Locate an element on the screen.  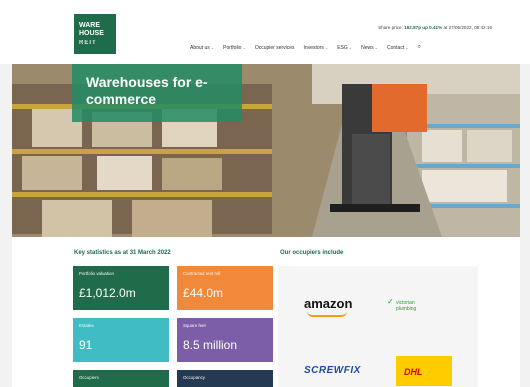
stat-tile-portfolio-valuation: Portfolio valuation £1,012.0m is located at coordinates (121, 288).